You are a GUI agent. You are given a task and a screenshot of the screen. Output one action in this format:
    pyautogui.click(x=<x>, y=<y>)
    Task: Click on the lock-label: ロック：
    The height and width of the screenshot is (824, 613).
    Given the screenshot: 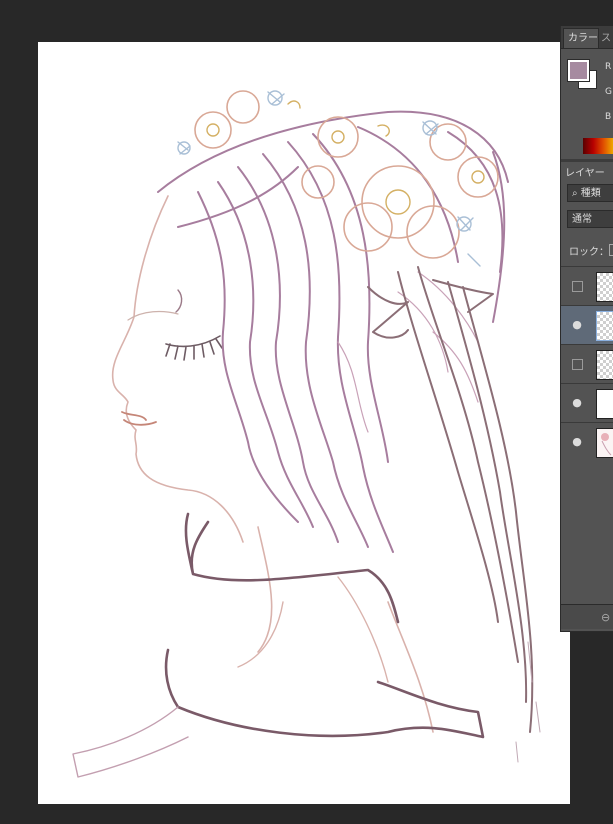 What is the action you would take?
    pyautogui.click(x=589, y=252)
    